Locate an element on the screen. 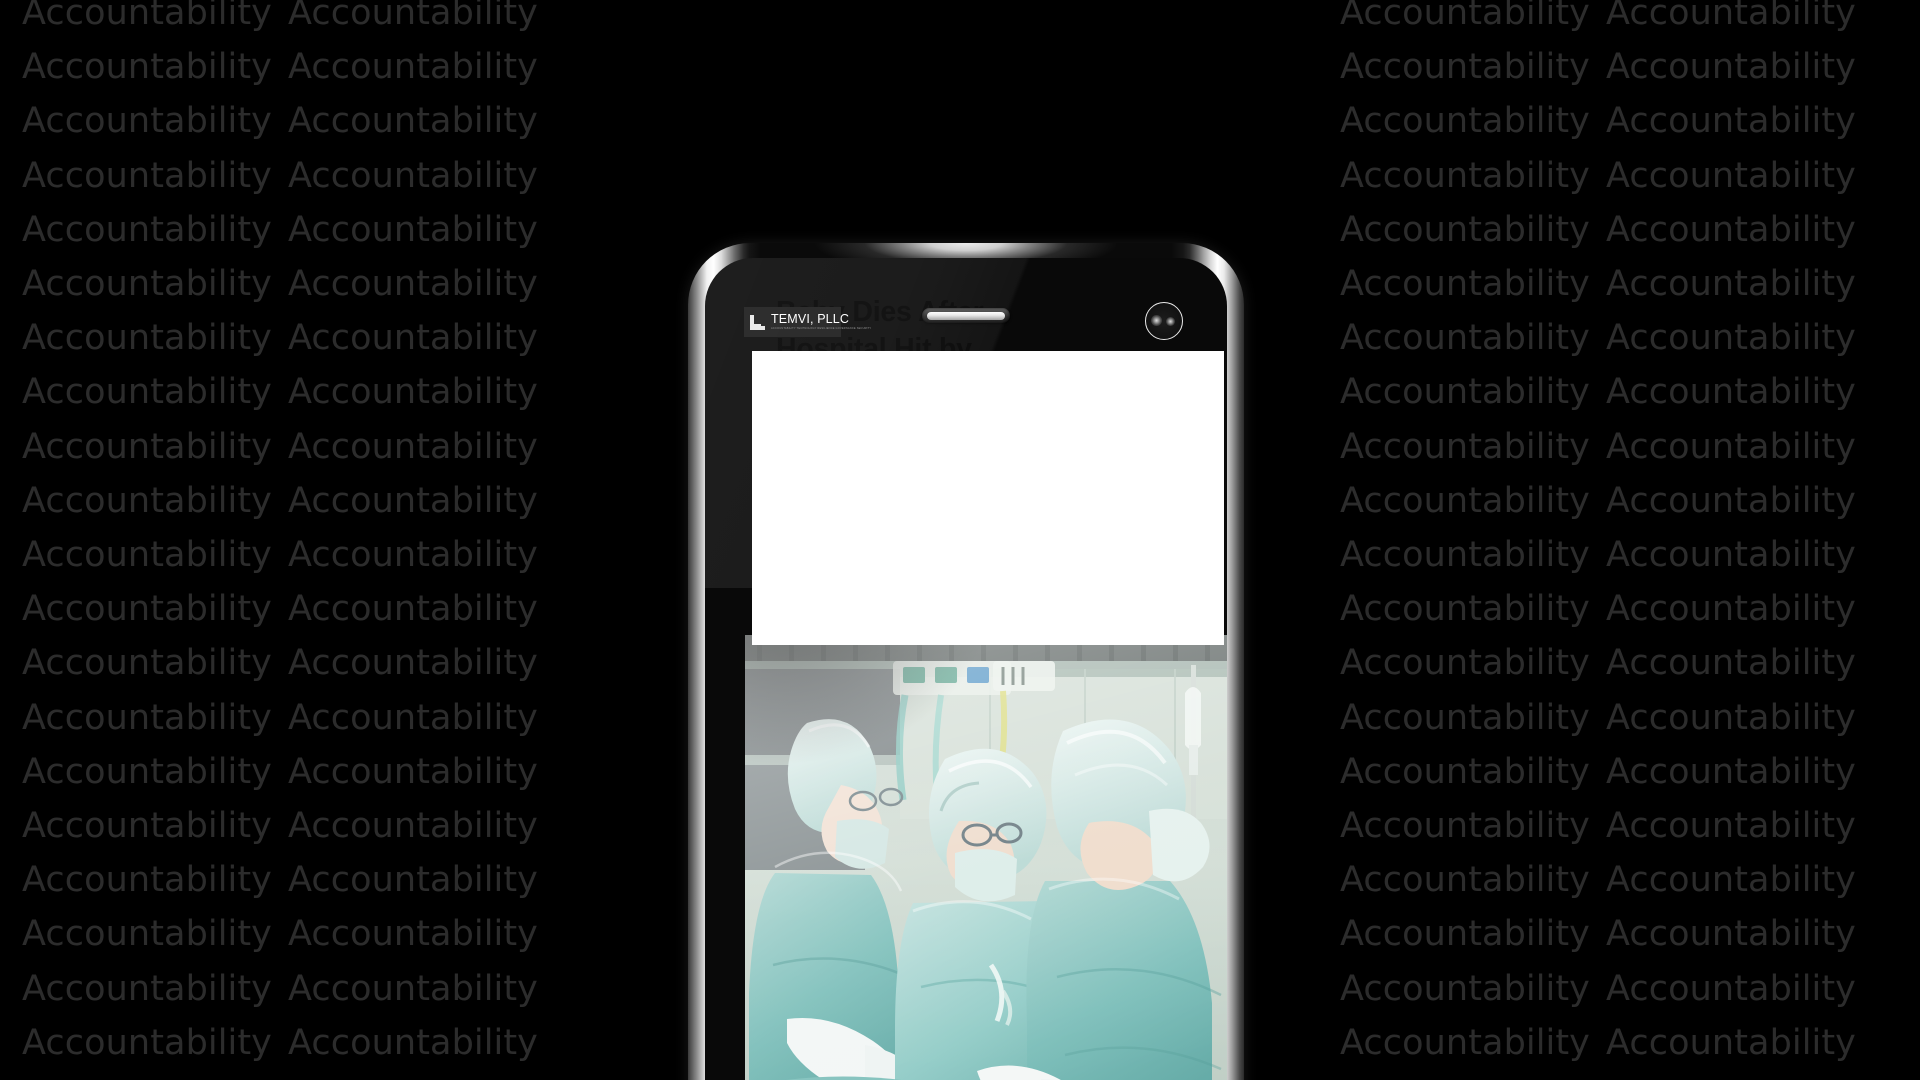  article-card is located at coordinates (988, 498).